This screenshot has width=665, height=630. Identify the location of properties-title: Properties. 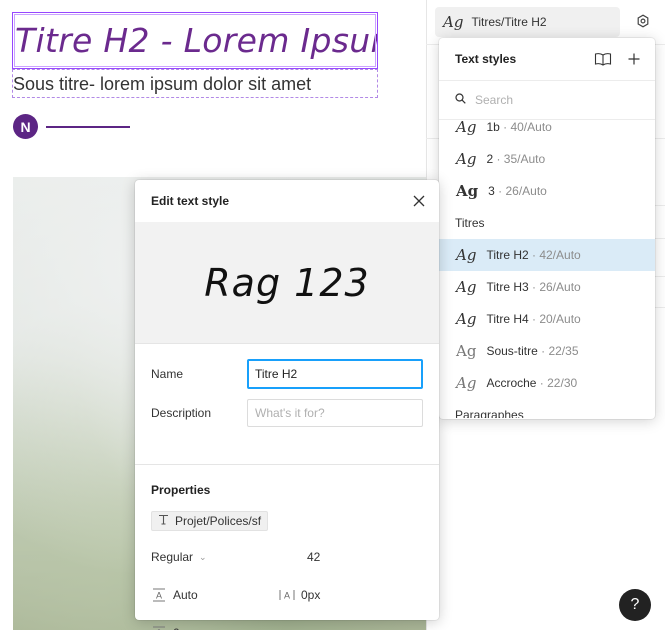
(181, 490).